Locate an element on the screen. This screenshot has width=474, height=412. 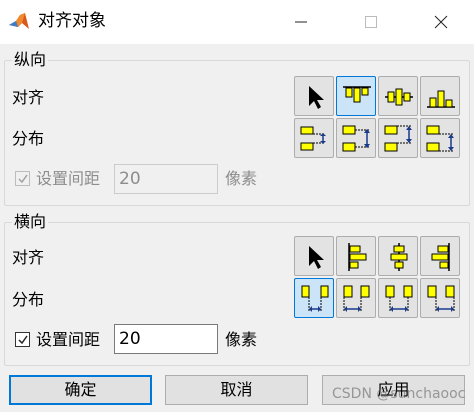
ok-button: 确定 is located at coordinates (80, 390).